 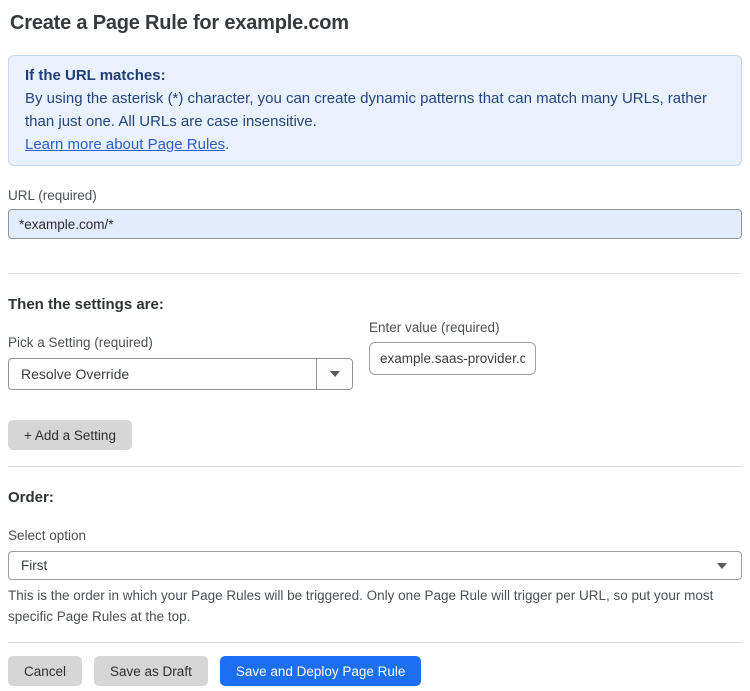 I want to click on page-title: Create a Page Rule for example.com, so click(x=179, y=23).